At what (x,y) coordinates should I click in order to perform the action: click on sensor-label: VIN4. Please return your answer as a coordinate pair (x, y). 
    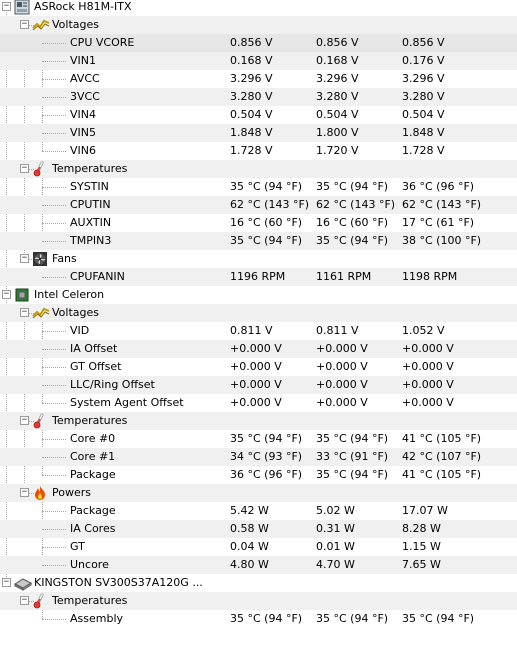
    Looking at the image, I should click on (83, 114).